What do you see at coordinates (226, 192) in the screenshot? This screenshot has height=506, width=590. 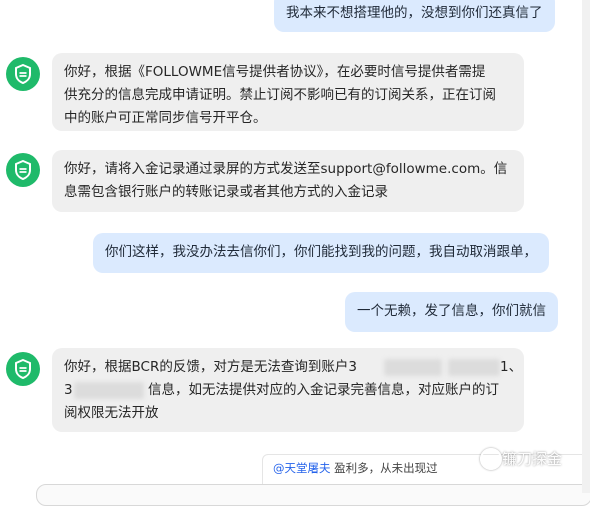 I see `message-line: 息需包含银行账户的转账记录或者其他方式的入金记录` at bounding box center [226, 192].